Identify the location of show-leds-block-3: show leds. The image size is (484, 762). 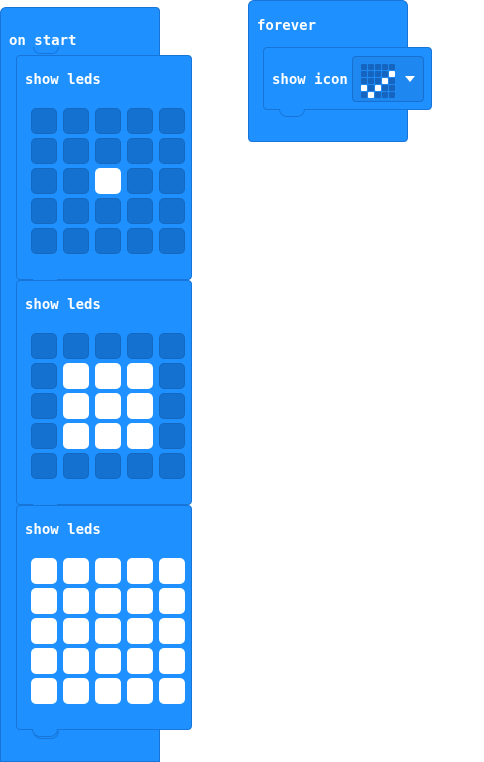
(104, 617).